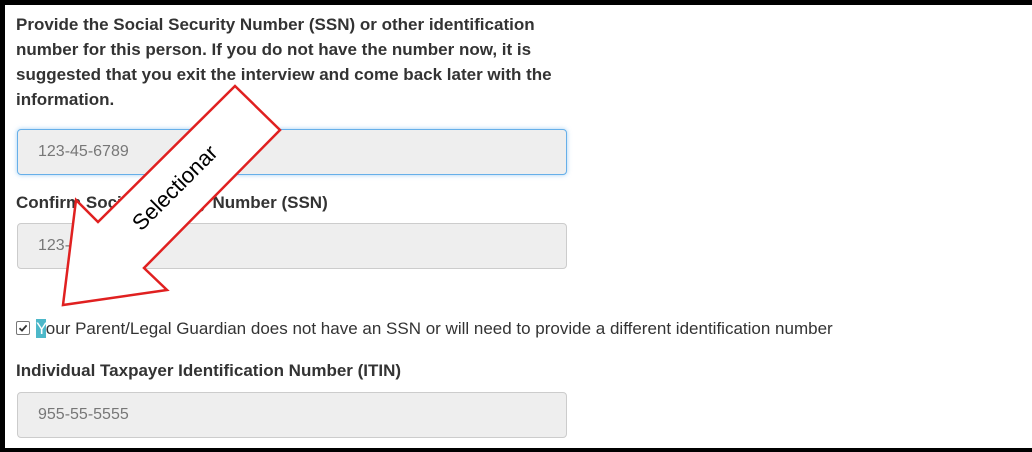  Describe the element at coordinates (171, 195) in the screenshot. I see `annotation-arrow-overlay: Selectionar` at that location.